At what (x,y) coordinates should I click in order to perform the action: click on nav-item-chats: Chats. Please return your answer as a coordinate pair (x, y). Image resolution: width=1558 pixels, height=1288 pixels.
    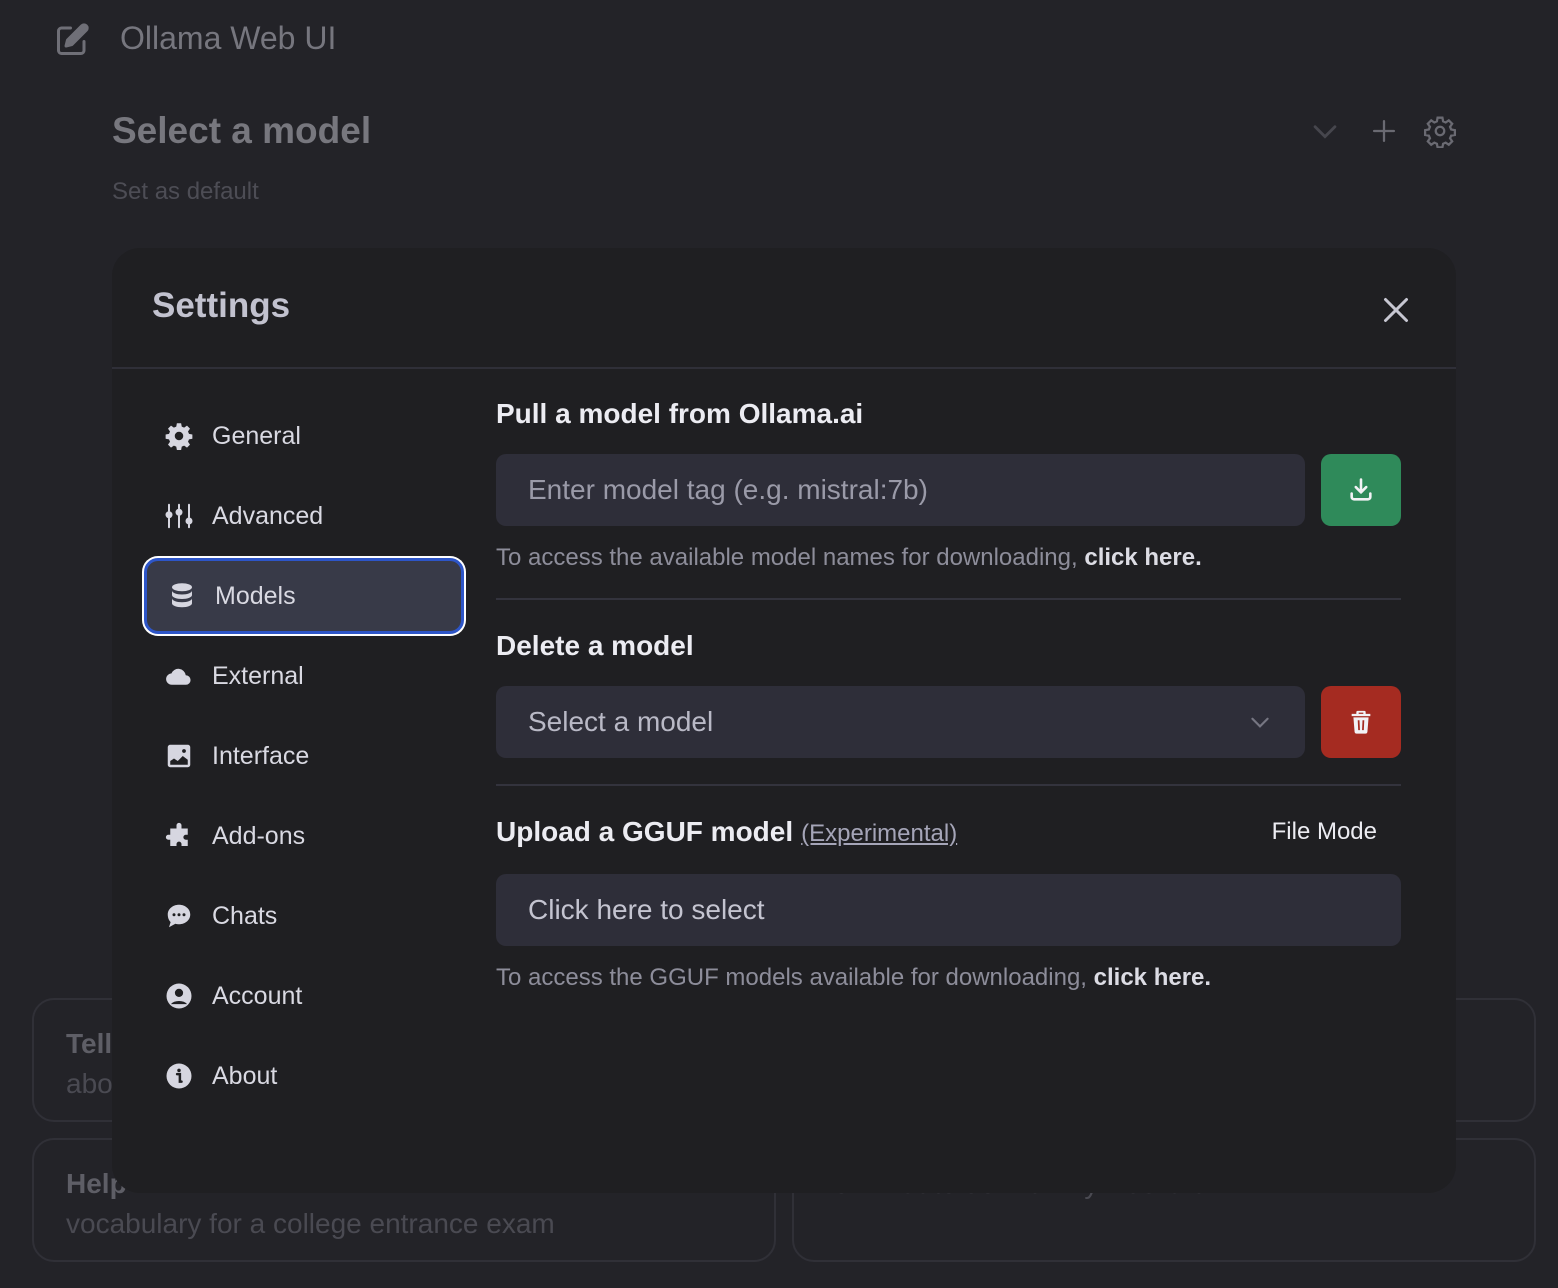
    Looking at the image, I should click on (304, 916).